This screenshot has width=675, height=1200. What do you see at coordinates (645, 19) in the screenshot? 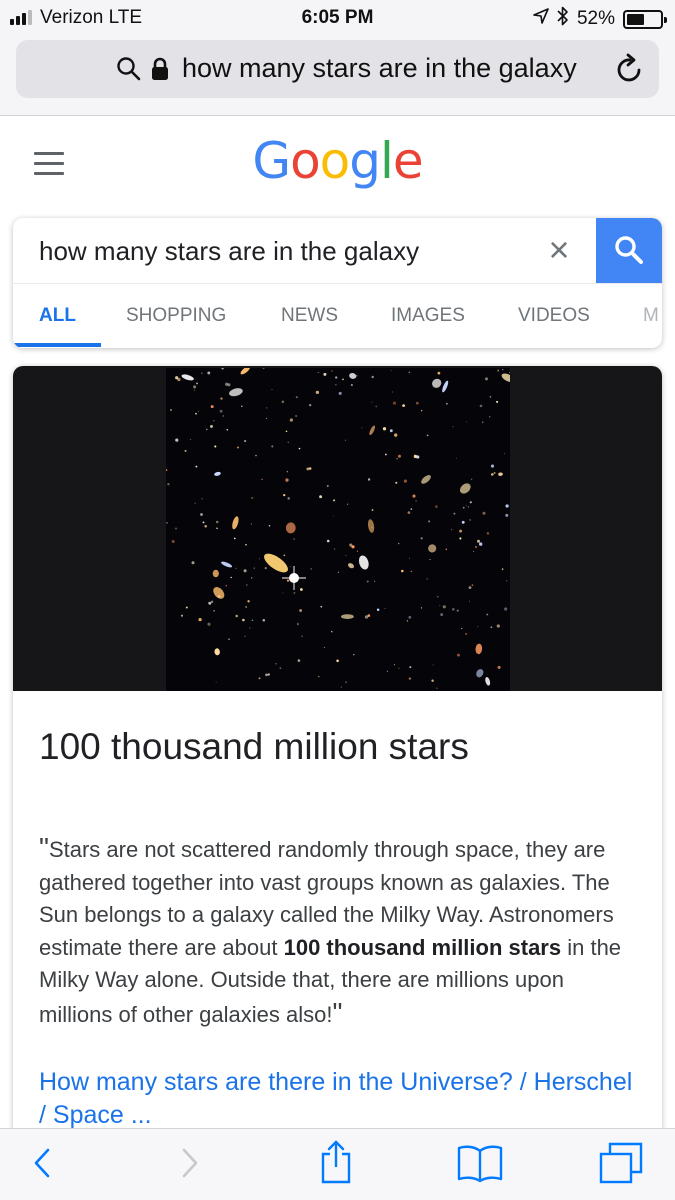
I see `battery-icon` at bounding box center [645, 19].